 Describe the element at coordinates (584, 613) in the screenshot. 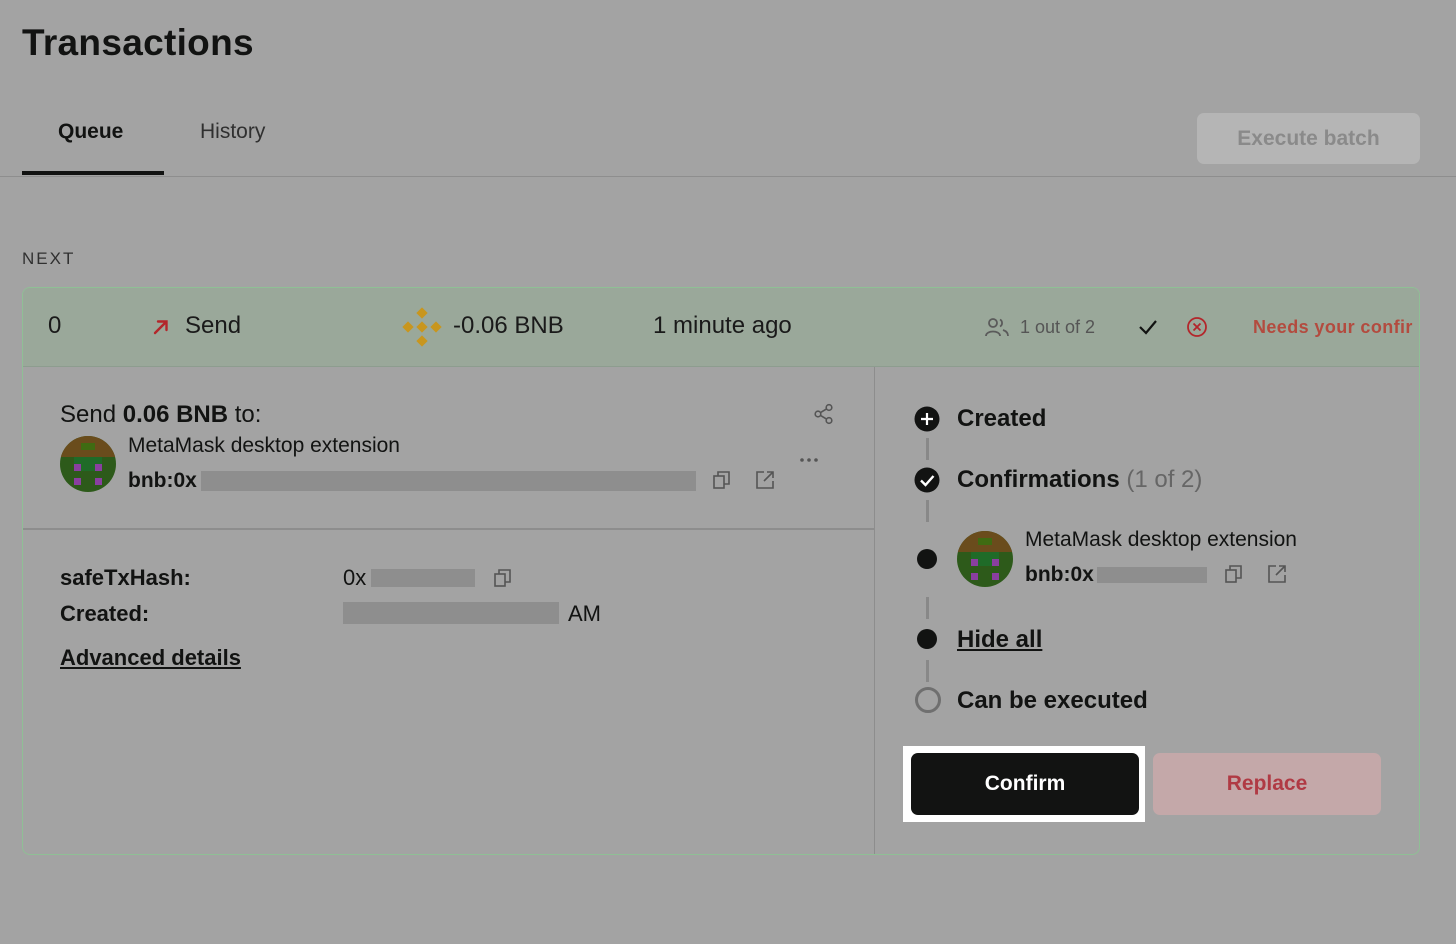

I see `created-value: AM` at that location.